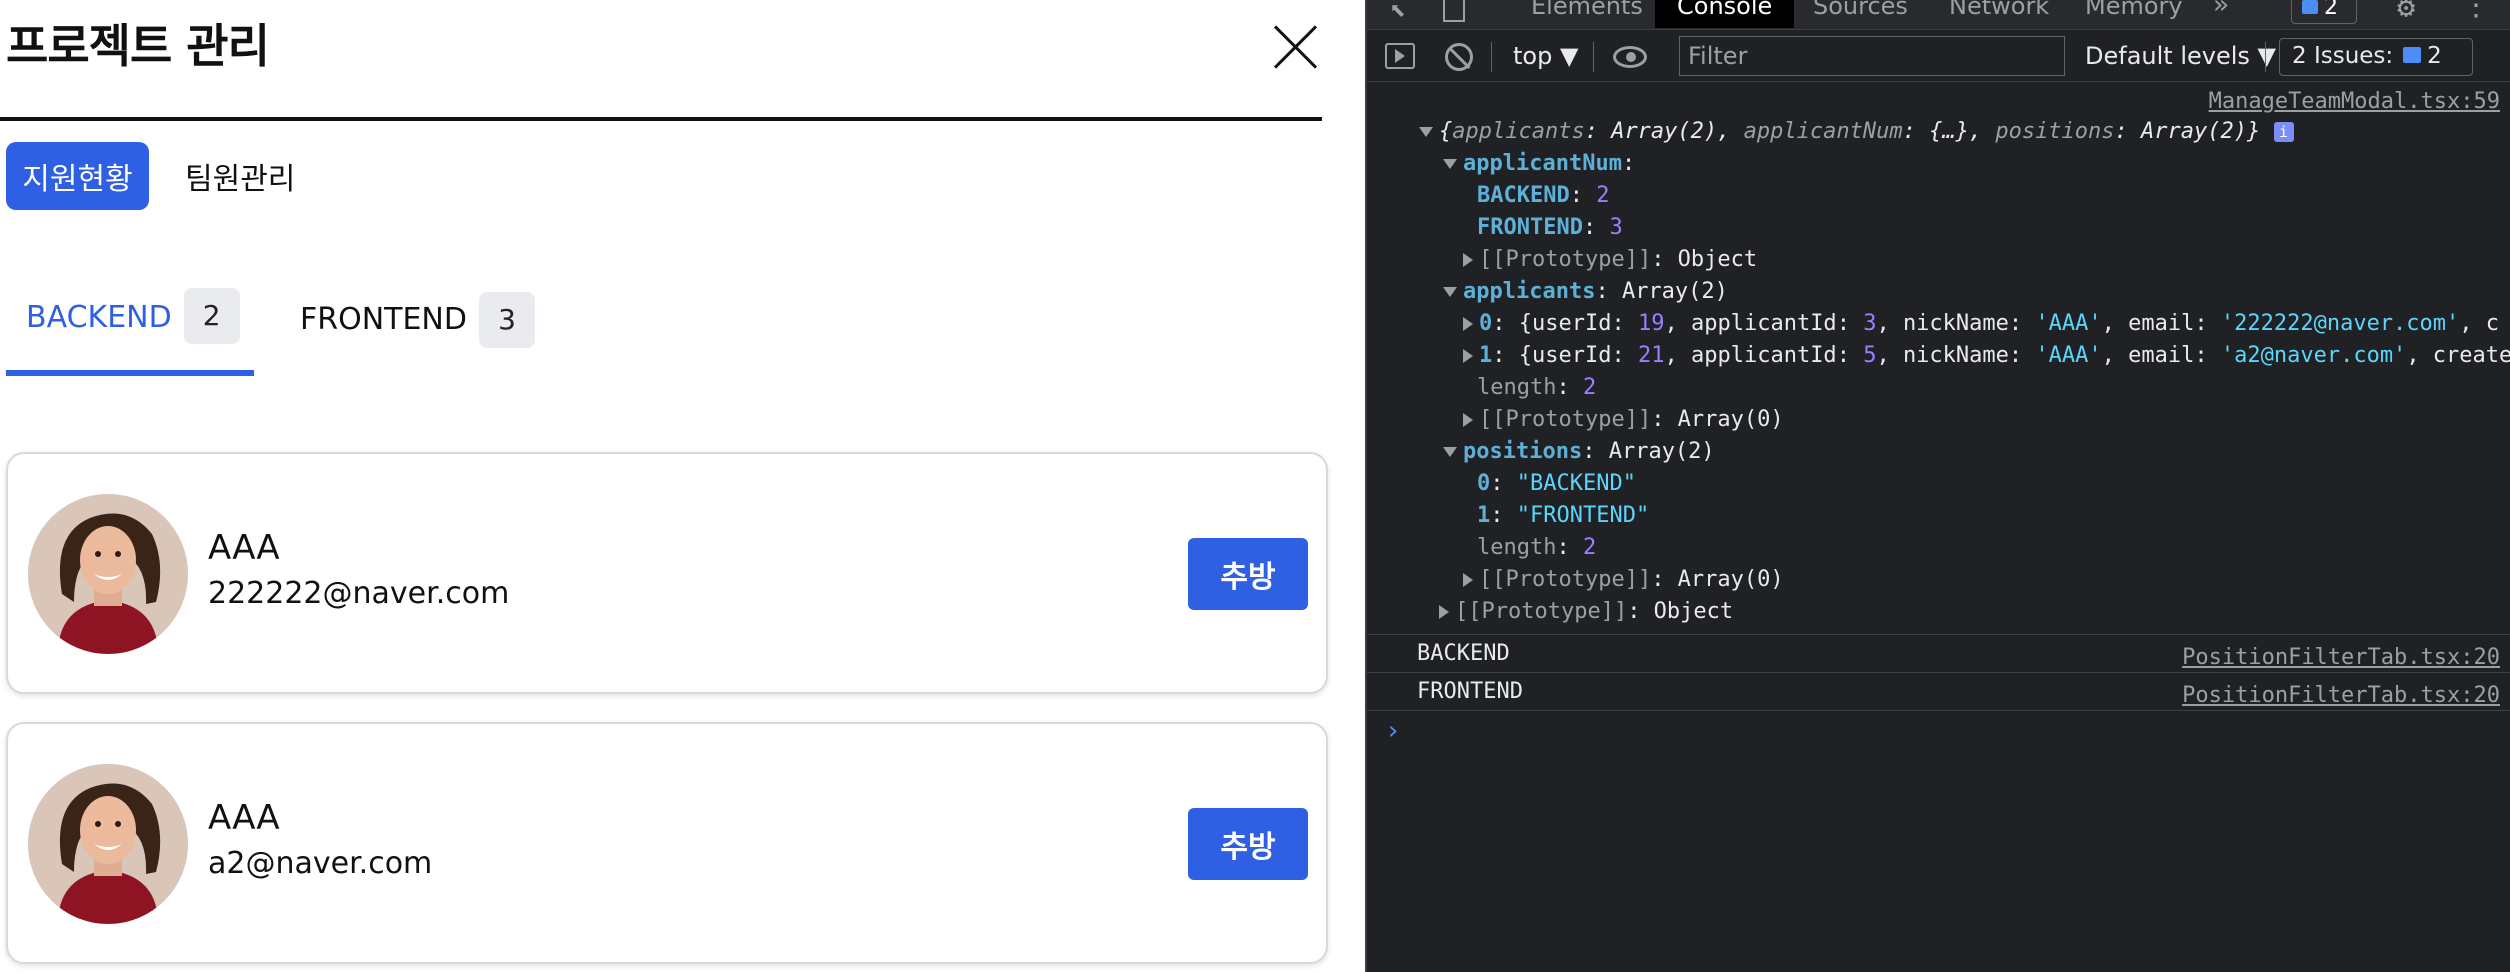 Image resolution: width=2510 pixels, height=972 pixels. What do you see at coordinates (1556, 483) in the screenshot?
I see `tree-row: 0: "BACKEND"` at bounding box center [1556, 483].